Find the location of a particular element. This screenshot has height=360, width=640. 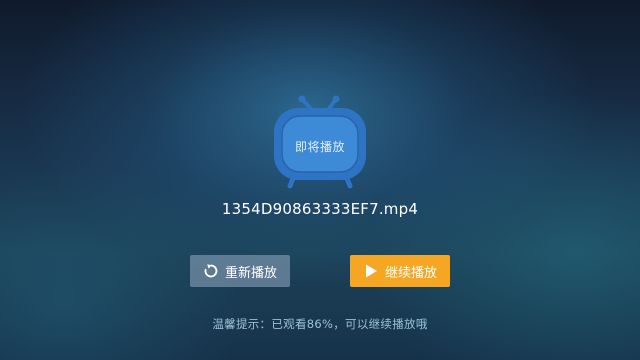

continue-button-label: 继续播放 is located at coordinates (410, 273).